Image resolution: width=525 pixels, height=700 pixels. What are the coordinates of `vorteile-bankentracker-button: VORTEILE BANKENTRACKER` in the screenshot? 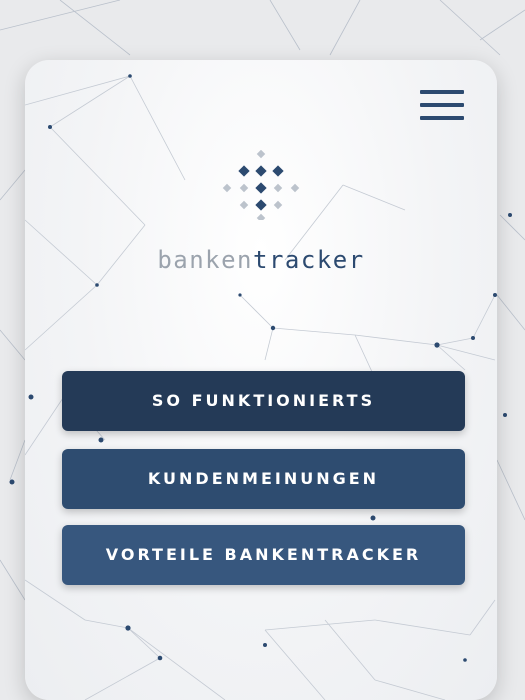 It's located at (263, 555).